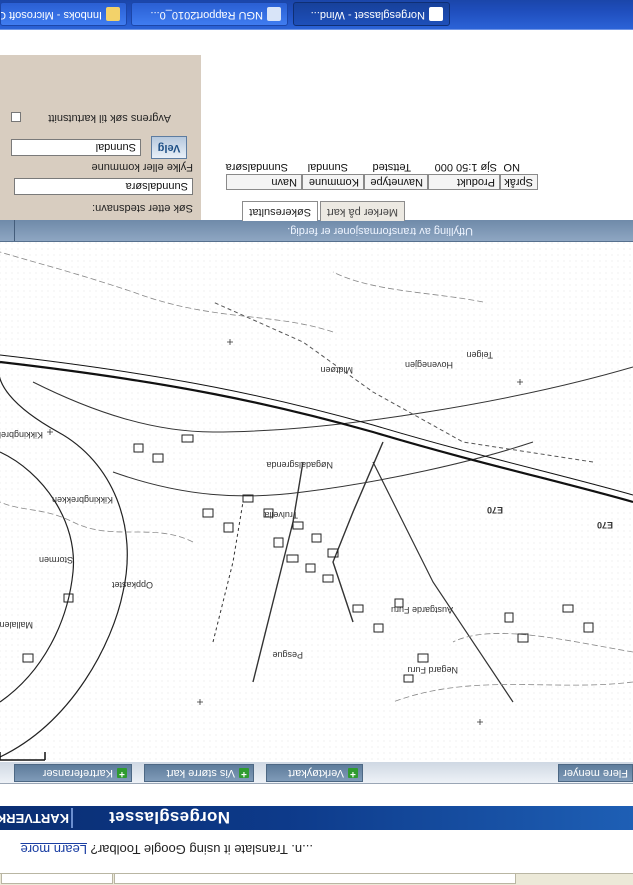  What do you see at coordinates (281, 515) in the screenshot?
I see `map-label: Trulvelia` at bounding box center [281, 515].